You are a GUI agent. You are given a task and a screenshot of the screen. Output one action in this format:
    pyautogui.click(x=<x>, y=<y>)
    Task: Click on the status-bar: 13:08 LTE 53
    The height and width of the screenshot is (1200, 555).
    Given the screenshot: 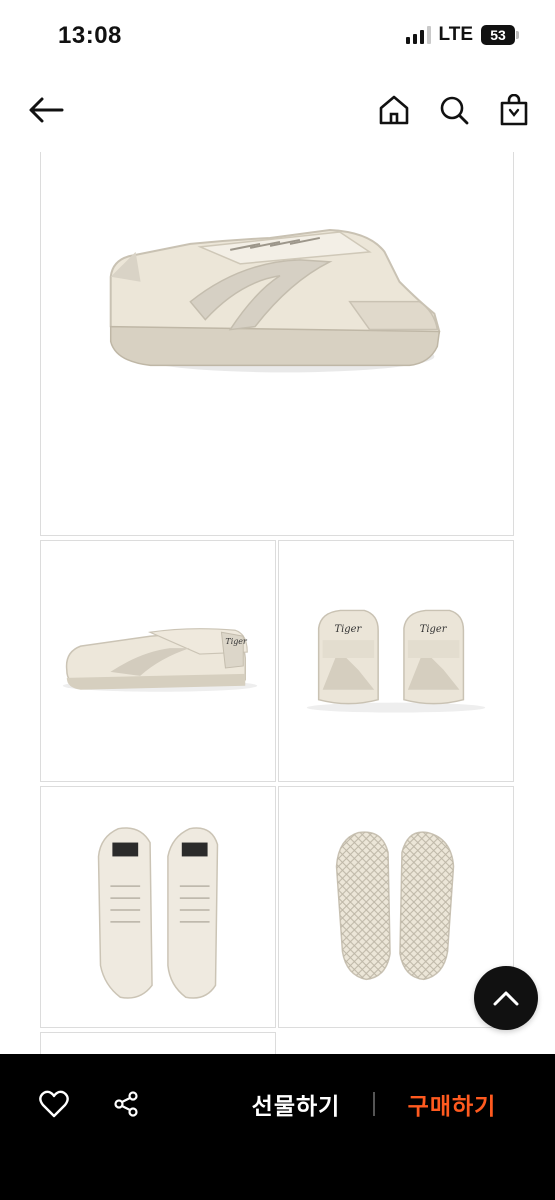 What is the action you would take?
    pyautogui.click(x=277, y=37)
    